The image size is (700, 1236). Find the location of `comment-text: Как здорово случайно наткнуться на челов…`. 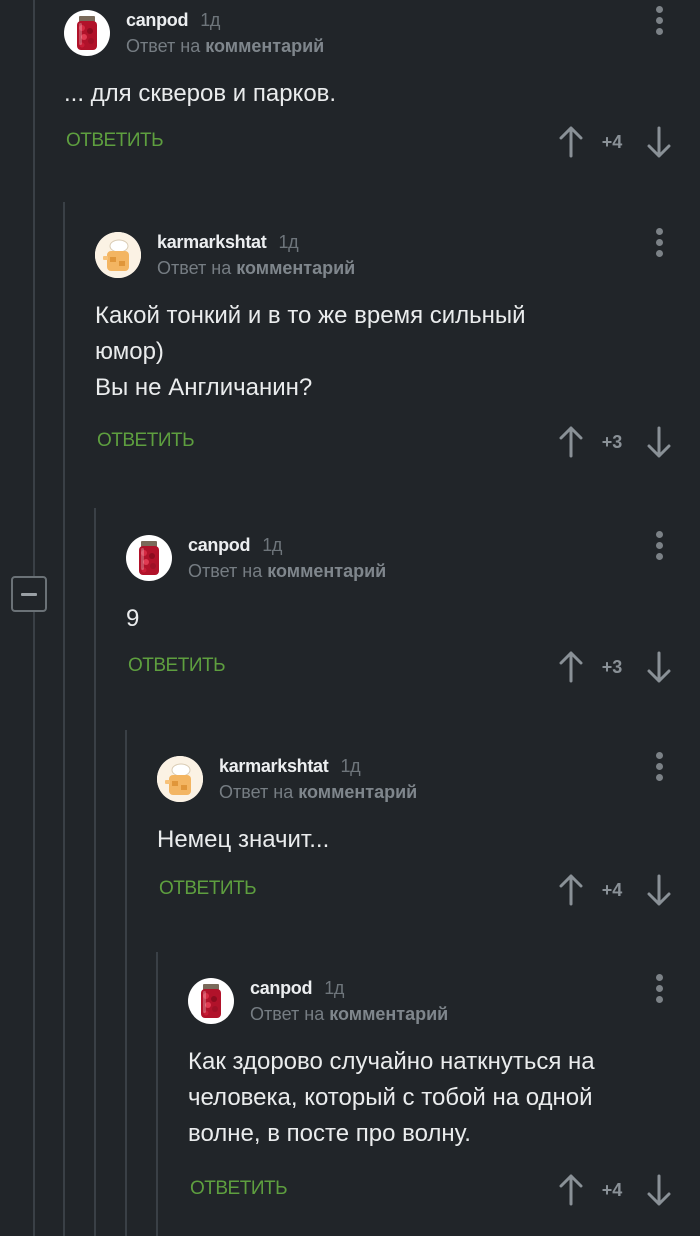

comment-text: Как здорово случайно наткнуться на челов… is located at coordinates (444, 1098).